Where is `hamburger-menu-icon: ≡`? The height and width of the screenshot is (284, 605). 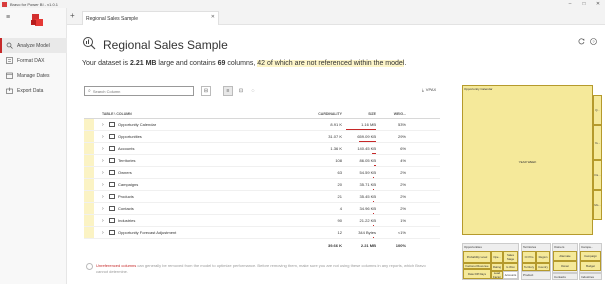 hamburger-menu-icon: ≡ is located at coordinates (8, 17).